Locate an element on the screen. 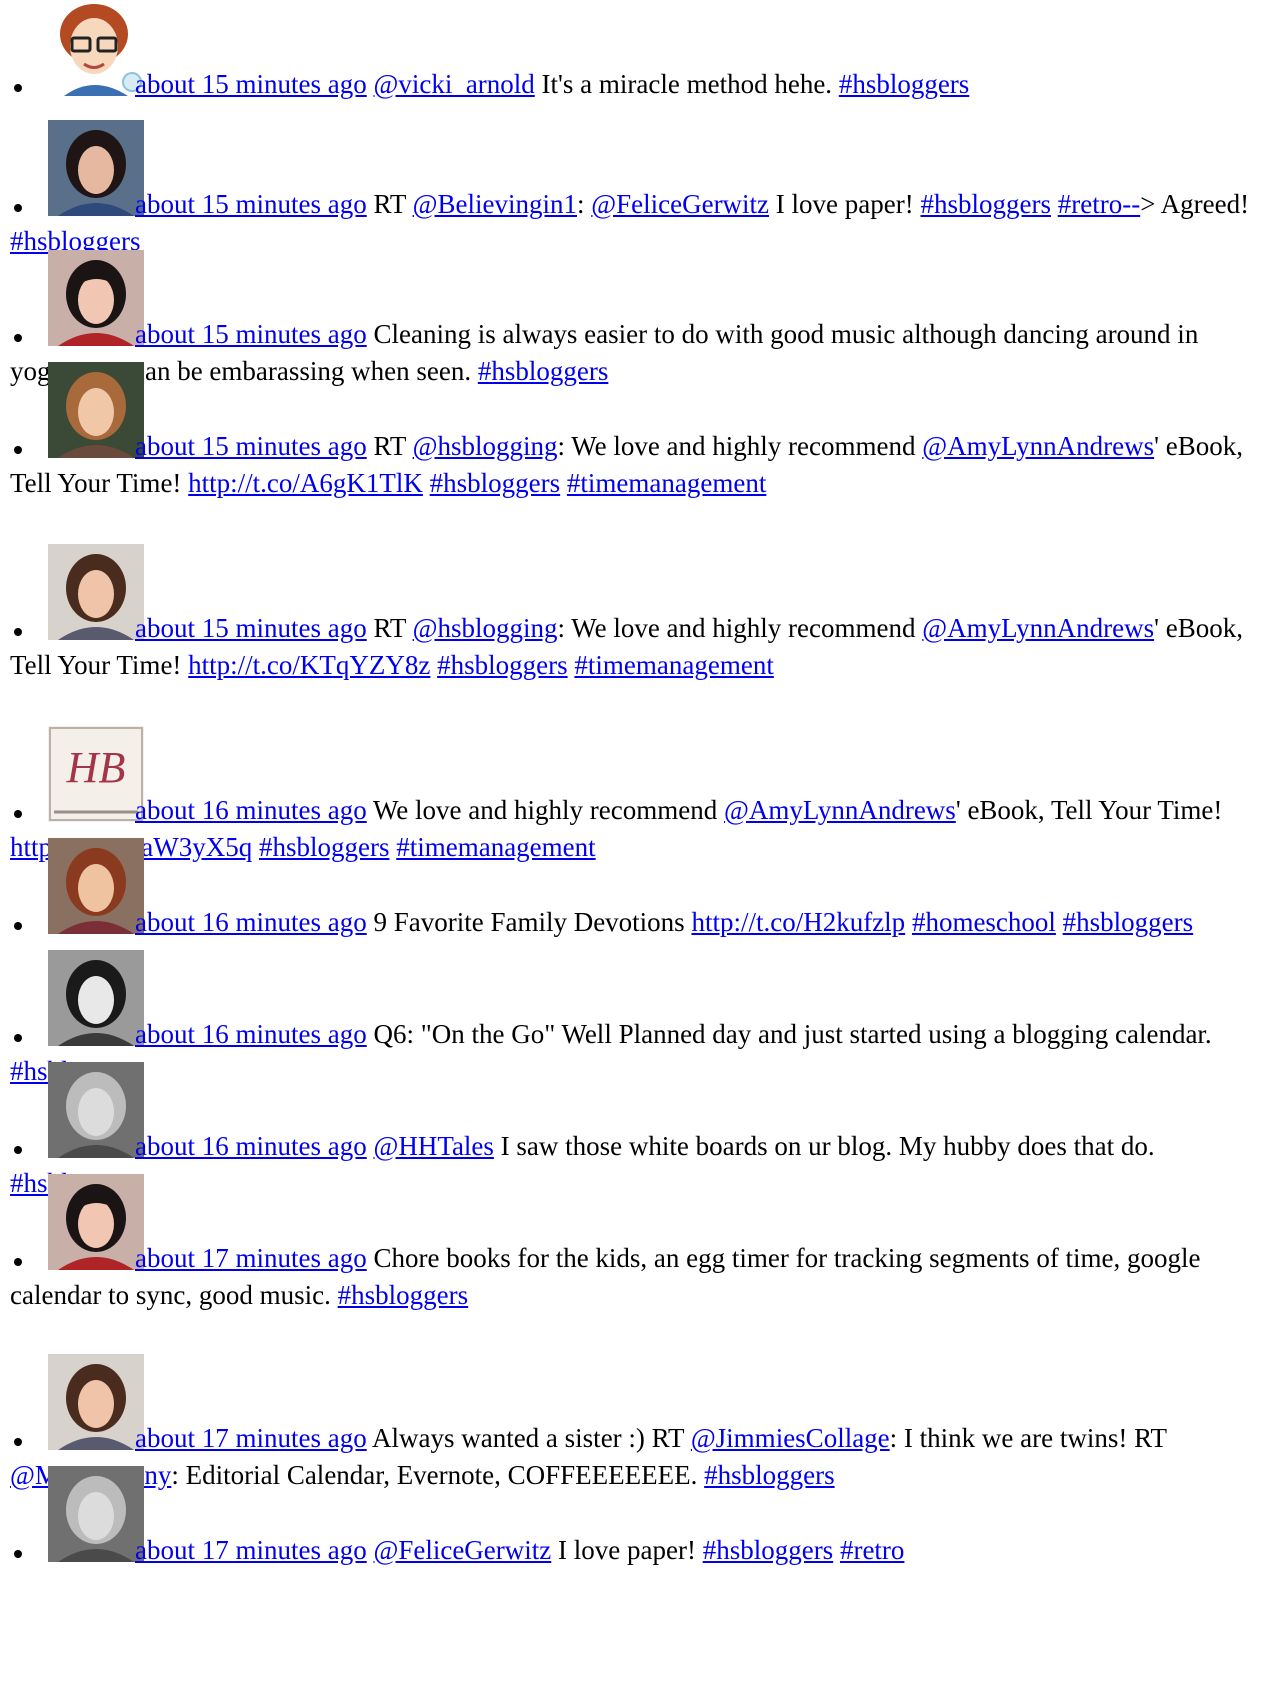 The image size is (1261, 1682). mention-link: @HHTales is located at coordinates (433, 1146).